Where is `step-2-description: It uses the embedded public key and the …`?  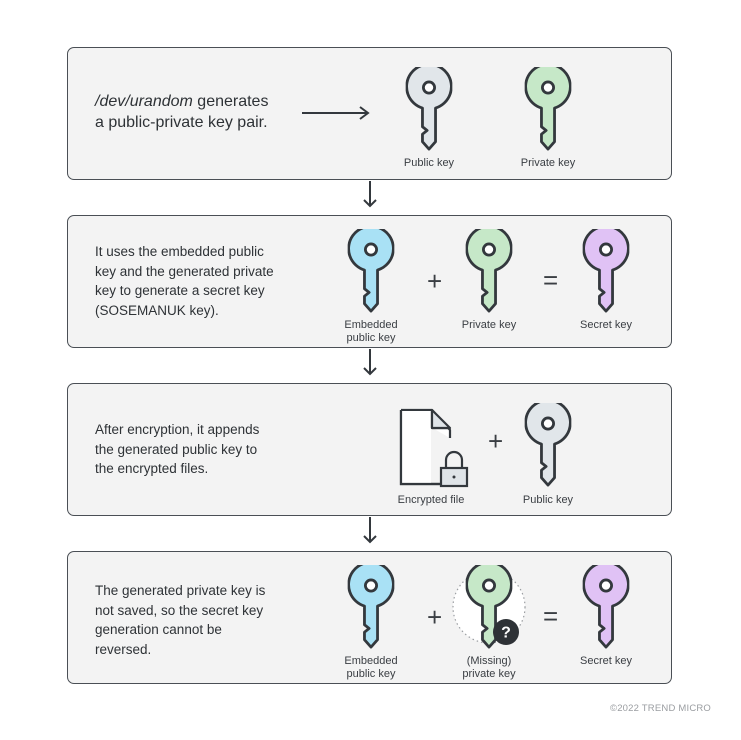
step-2-description: It uses the embedded public key and the … is located at coordinates (184, 281).